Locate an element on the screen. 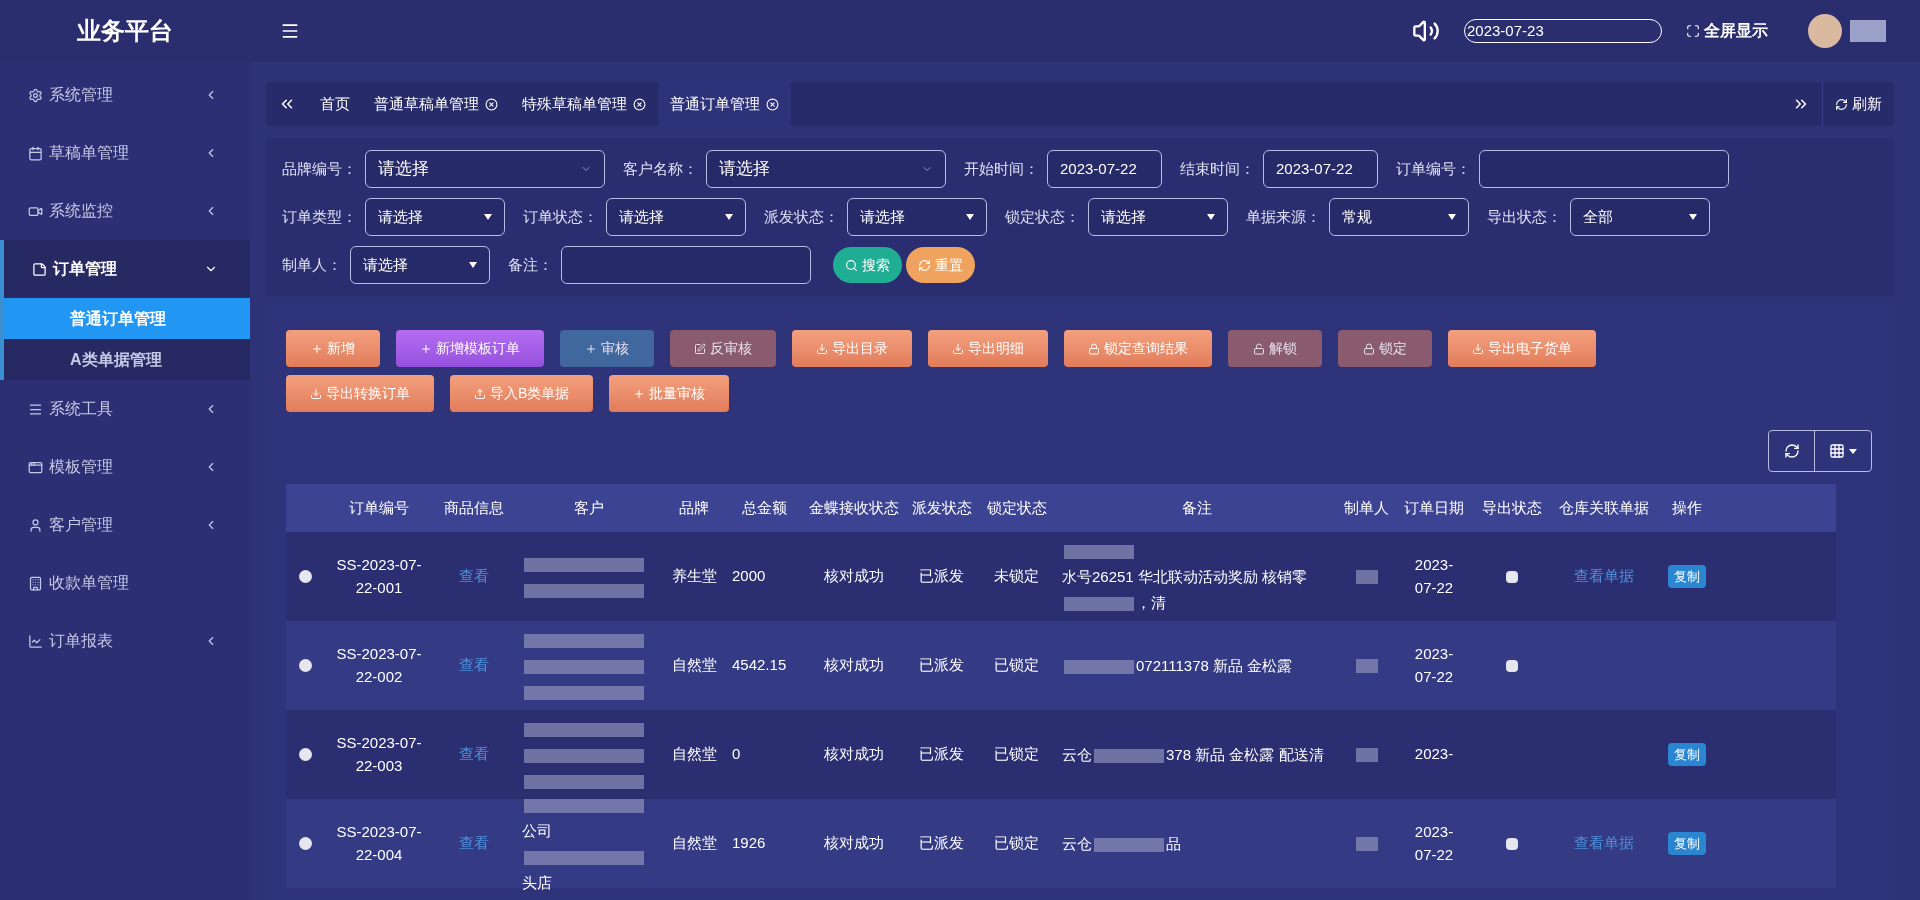  table-cell-text: 1926 is located at coordinates (749, 843).